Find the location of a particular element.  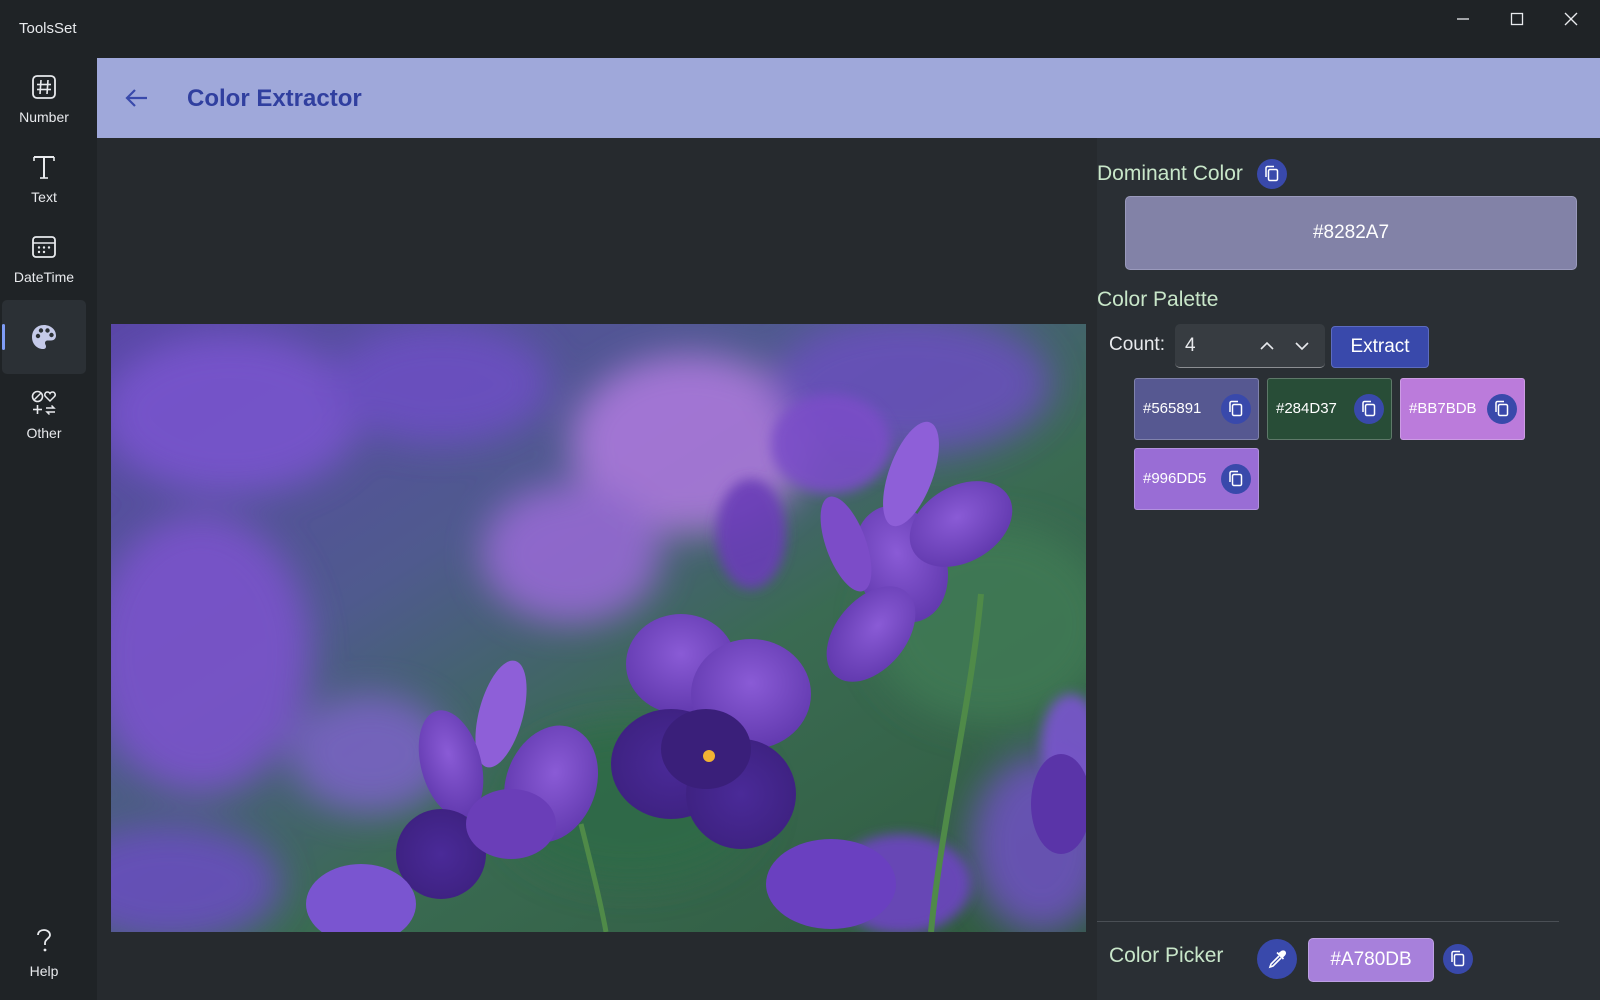

chevron-up-icon is located at coordinates (1267, 345).